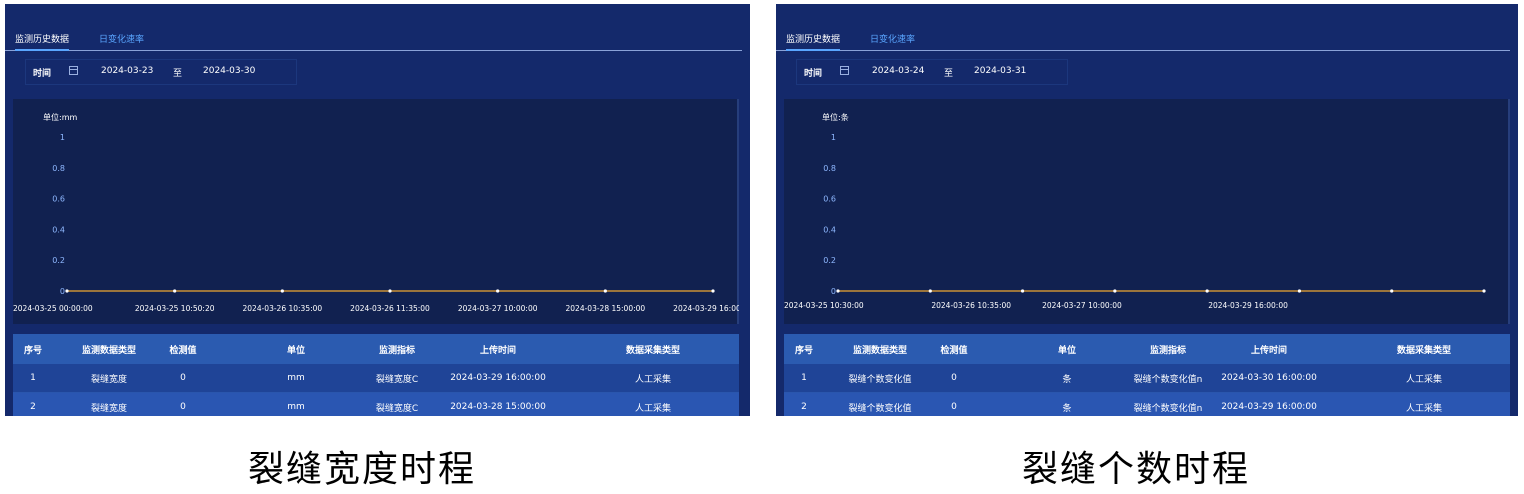 This screenshot has width=1524, height=494. What do you see at coordinates (1000, 71) in the screenshot?
I see `end-date-input: 2024-03-31` at bounding box center [1000, 71].